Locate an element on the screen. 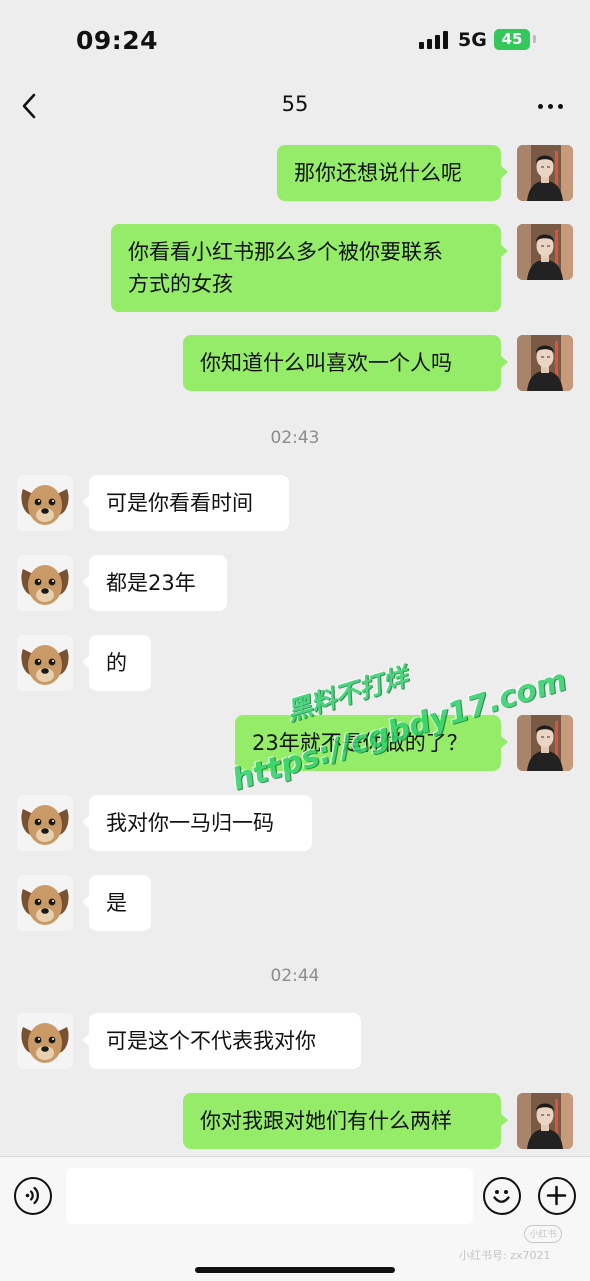 The height and width of the screenshot is (1281, 590). message-bubble: 可是这个不代表我对你 is located at coordinates (221, 1041).